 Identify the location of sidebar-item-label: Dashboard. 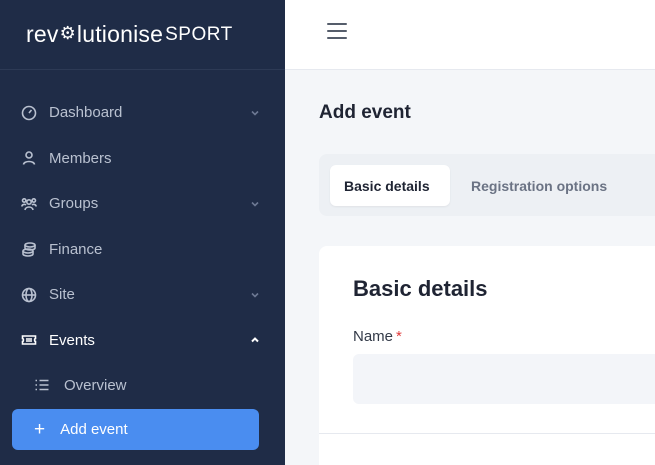
(86, 113).